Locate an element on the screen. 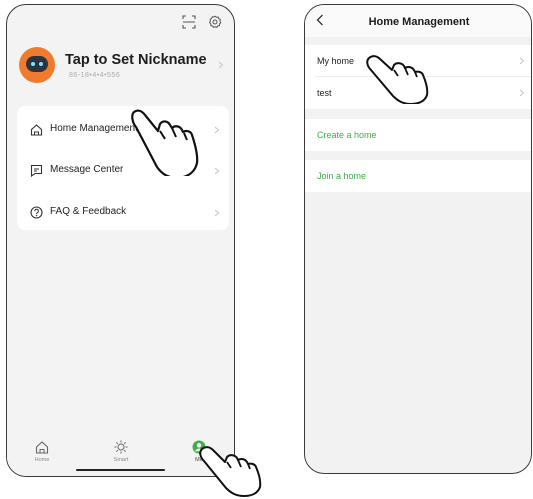 The image size is (533, 499). menu-item-label: Home Management is located at coordinates (94, 128).